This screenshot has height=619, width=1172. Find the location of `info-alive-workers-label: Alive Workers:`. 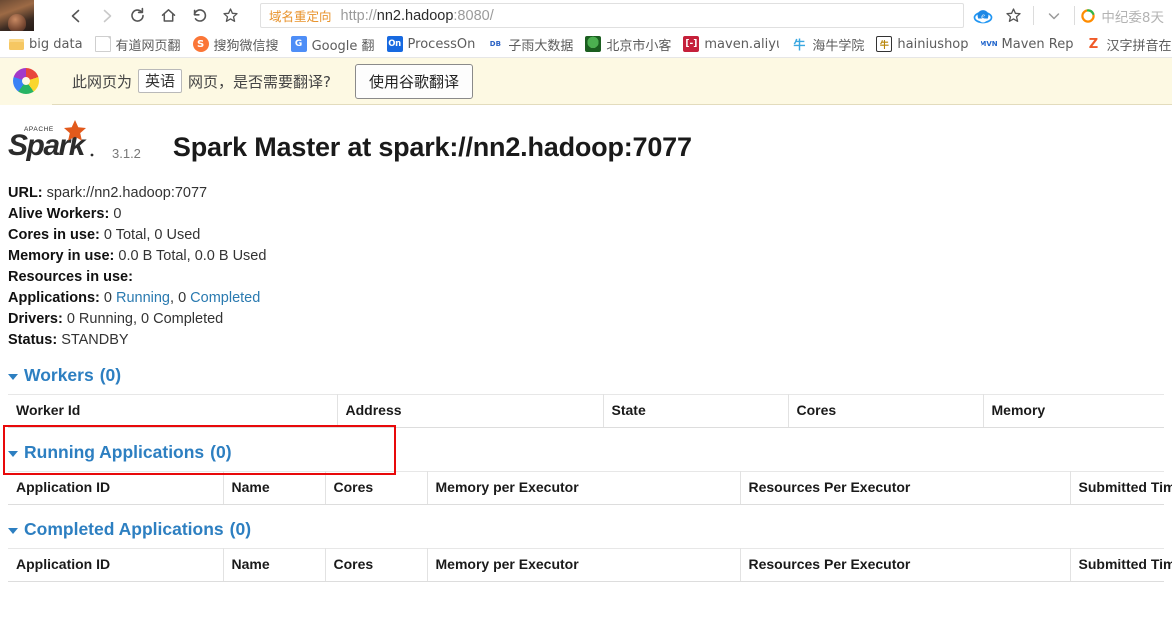

info-alive-workers-label: Alive Workers: is located at coordinates (59, 214).